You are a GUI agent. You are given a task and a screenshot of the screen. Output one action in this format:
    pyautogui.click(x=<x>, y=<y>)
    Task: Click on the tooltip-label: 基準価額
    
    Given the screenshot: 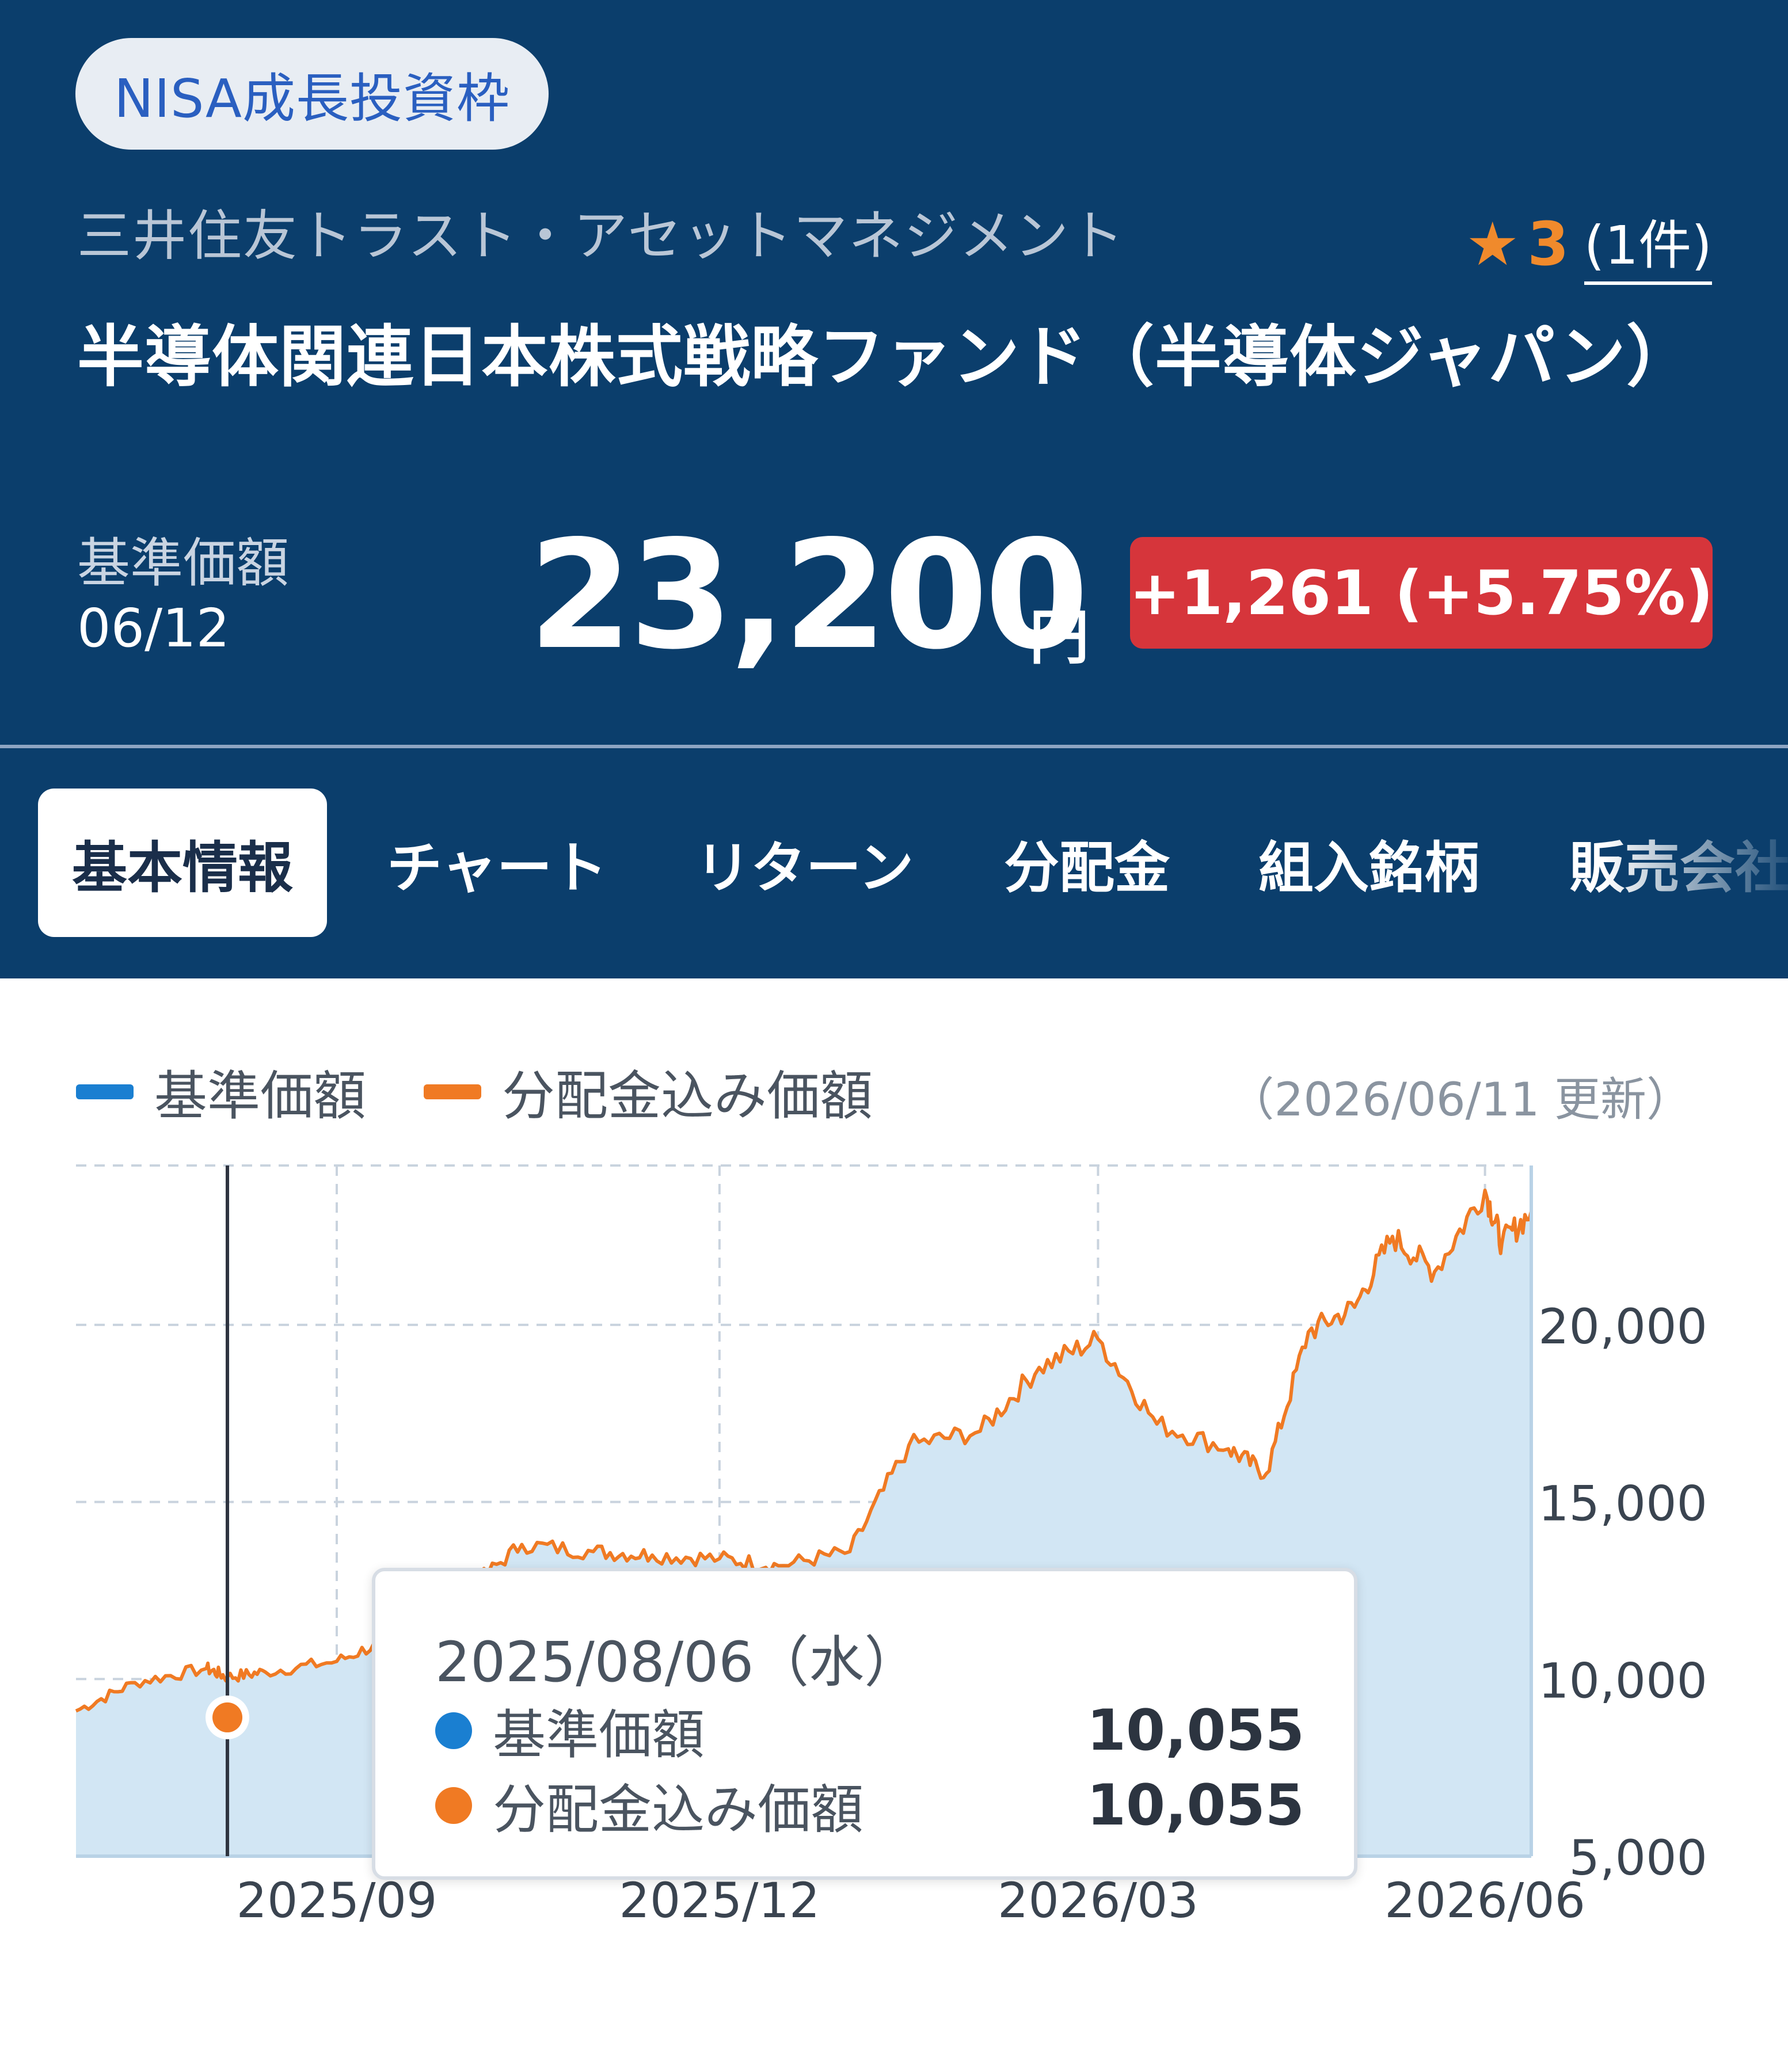 What is the action you would take?
    pyautogui.click(x=599, y=1735)
    